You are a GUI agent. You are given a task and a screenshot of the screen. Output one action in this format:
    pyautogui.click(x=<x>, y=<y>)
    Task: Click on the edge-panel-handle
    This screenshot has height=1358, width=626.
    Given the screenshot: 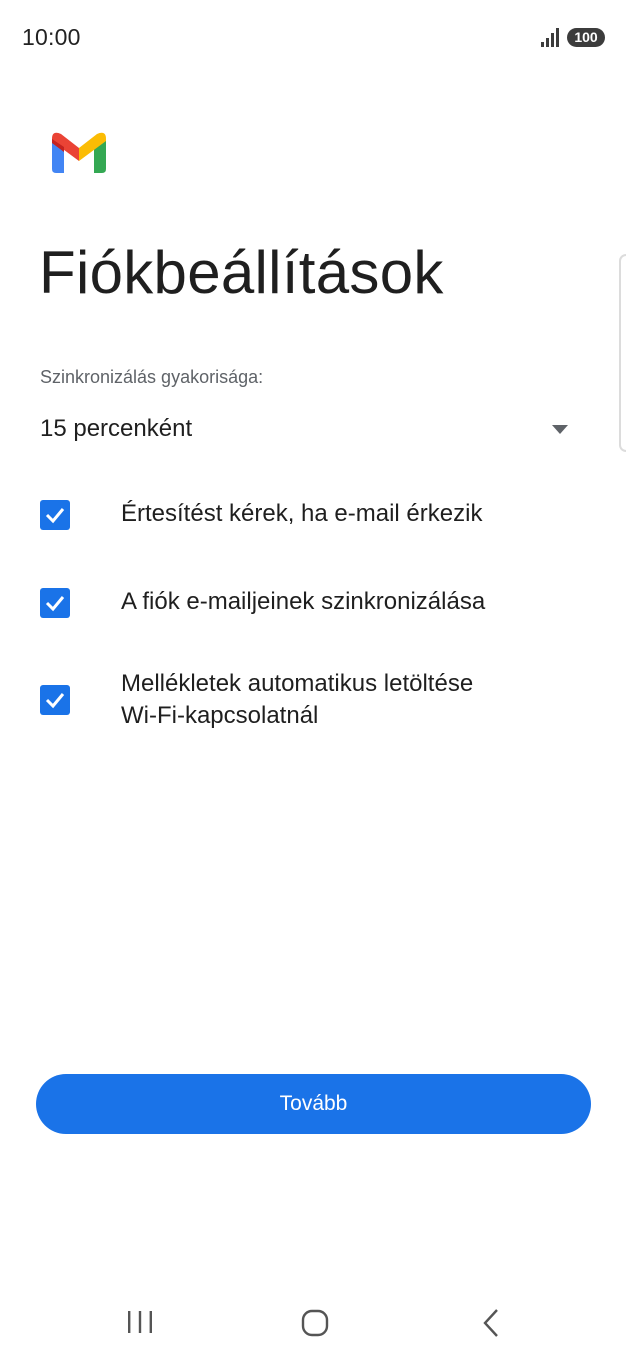 What is the action you would take?
    pyautogui.click(x=622, y=353)
    